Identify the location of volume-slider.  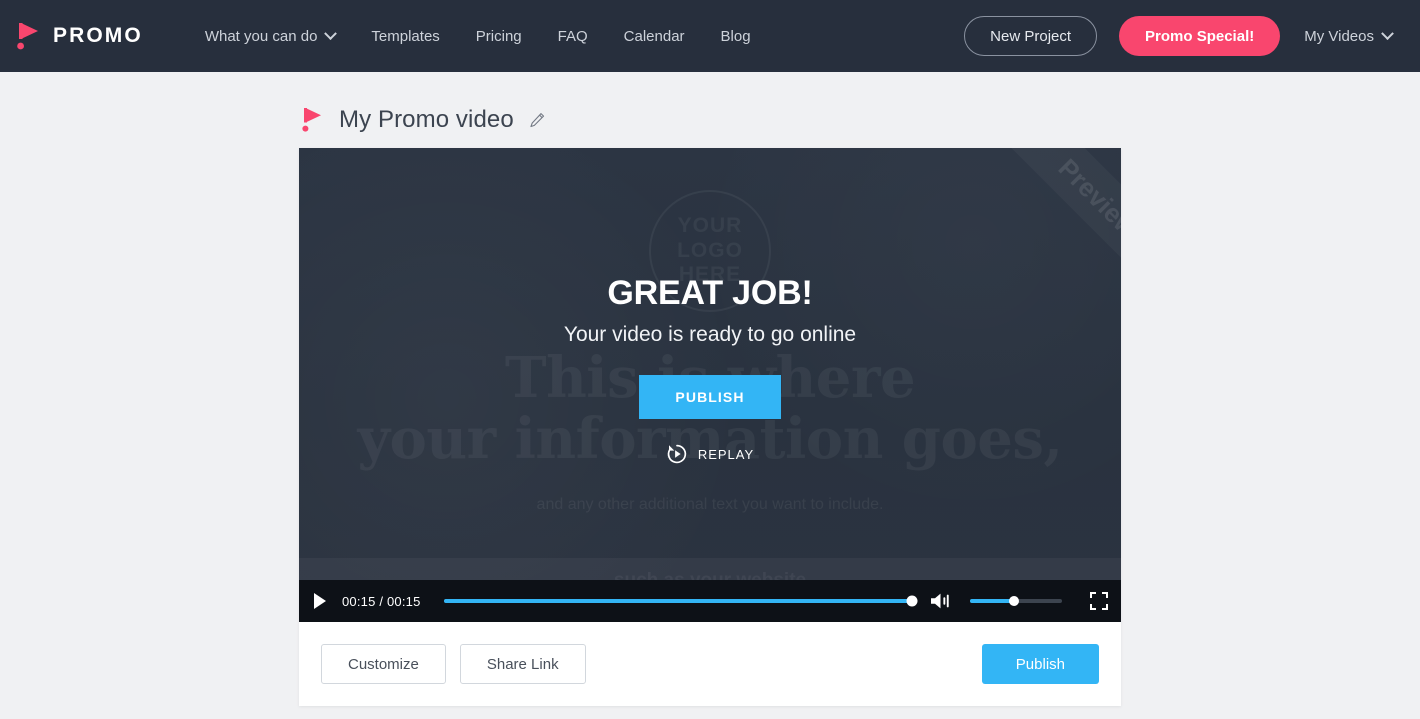
(1016, 601).